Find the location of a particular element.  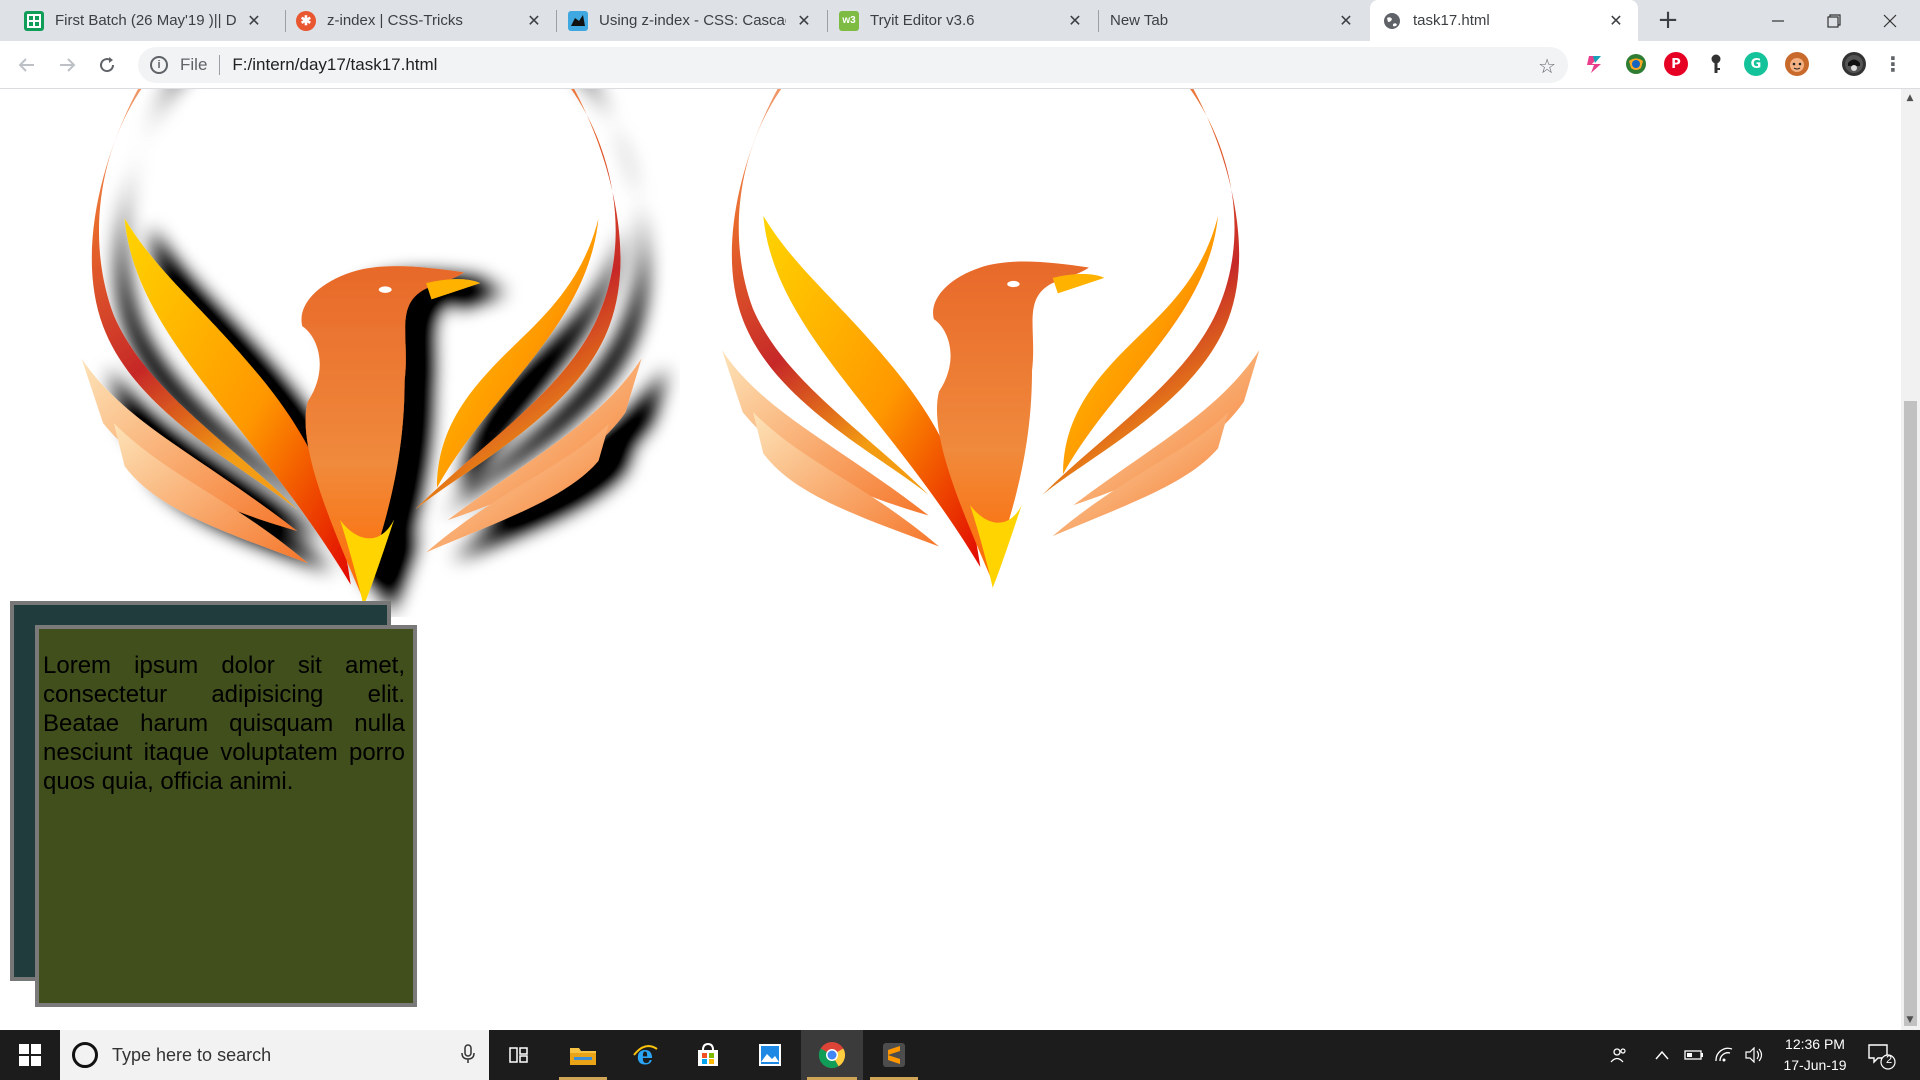

vertical-scrollbar: ▲ ▼ is located at coordinates (1910, 559).